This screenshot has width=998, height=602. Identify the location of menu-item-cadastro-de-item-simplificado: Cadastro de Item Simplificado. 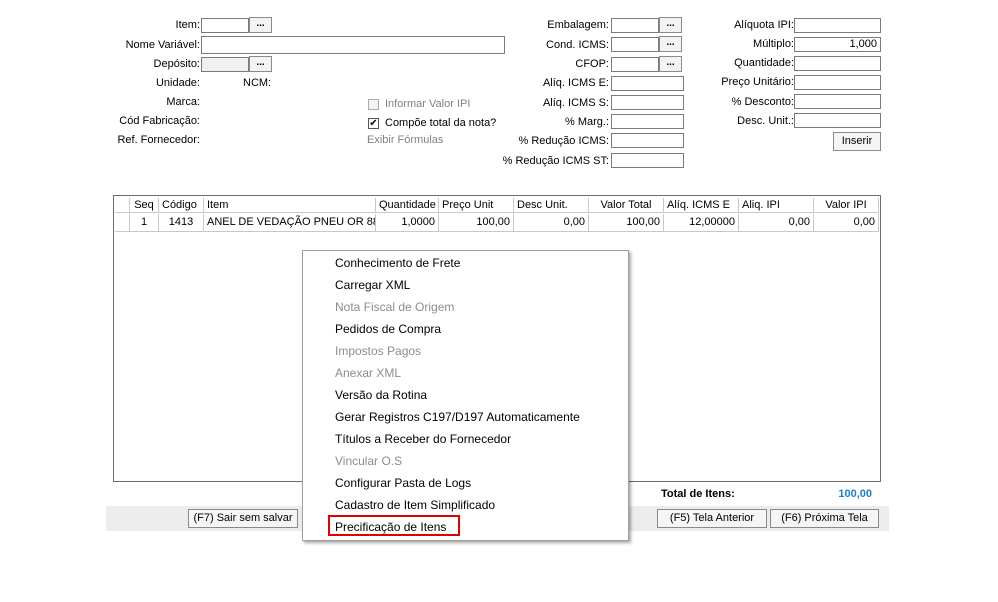
(415, 505).